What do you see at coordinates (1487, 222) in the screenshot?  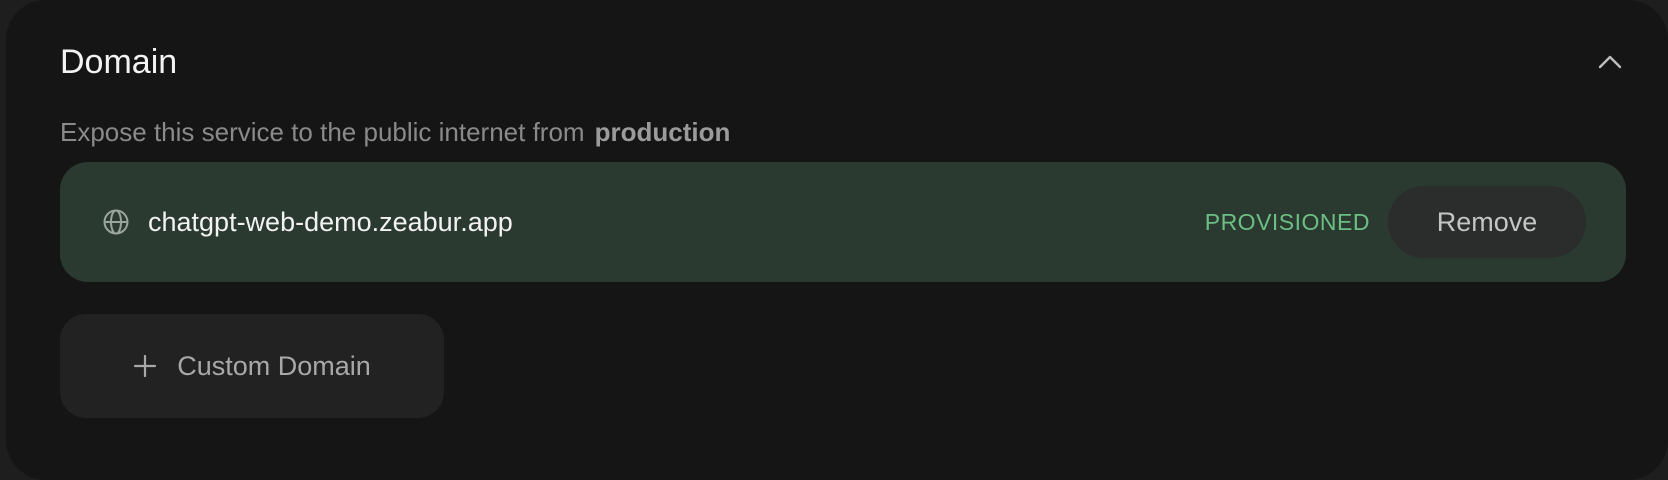 I see `remove-button: Remove` at bounding box center [1487, 222].